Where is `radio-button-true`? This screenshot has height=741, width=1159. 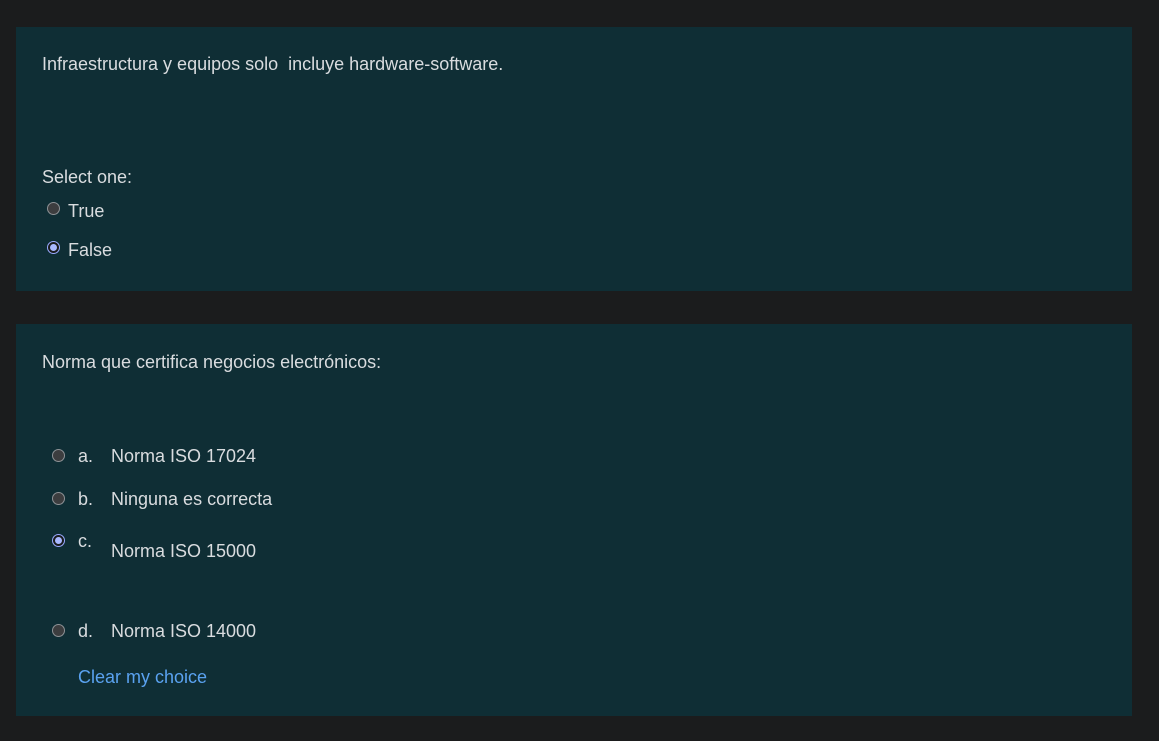 radio-button-true is located at coordinates (53, 208).